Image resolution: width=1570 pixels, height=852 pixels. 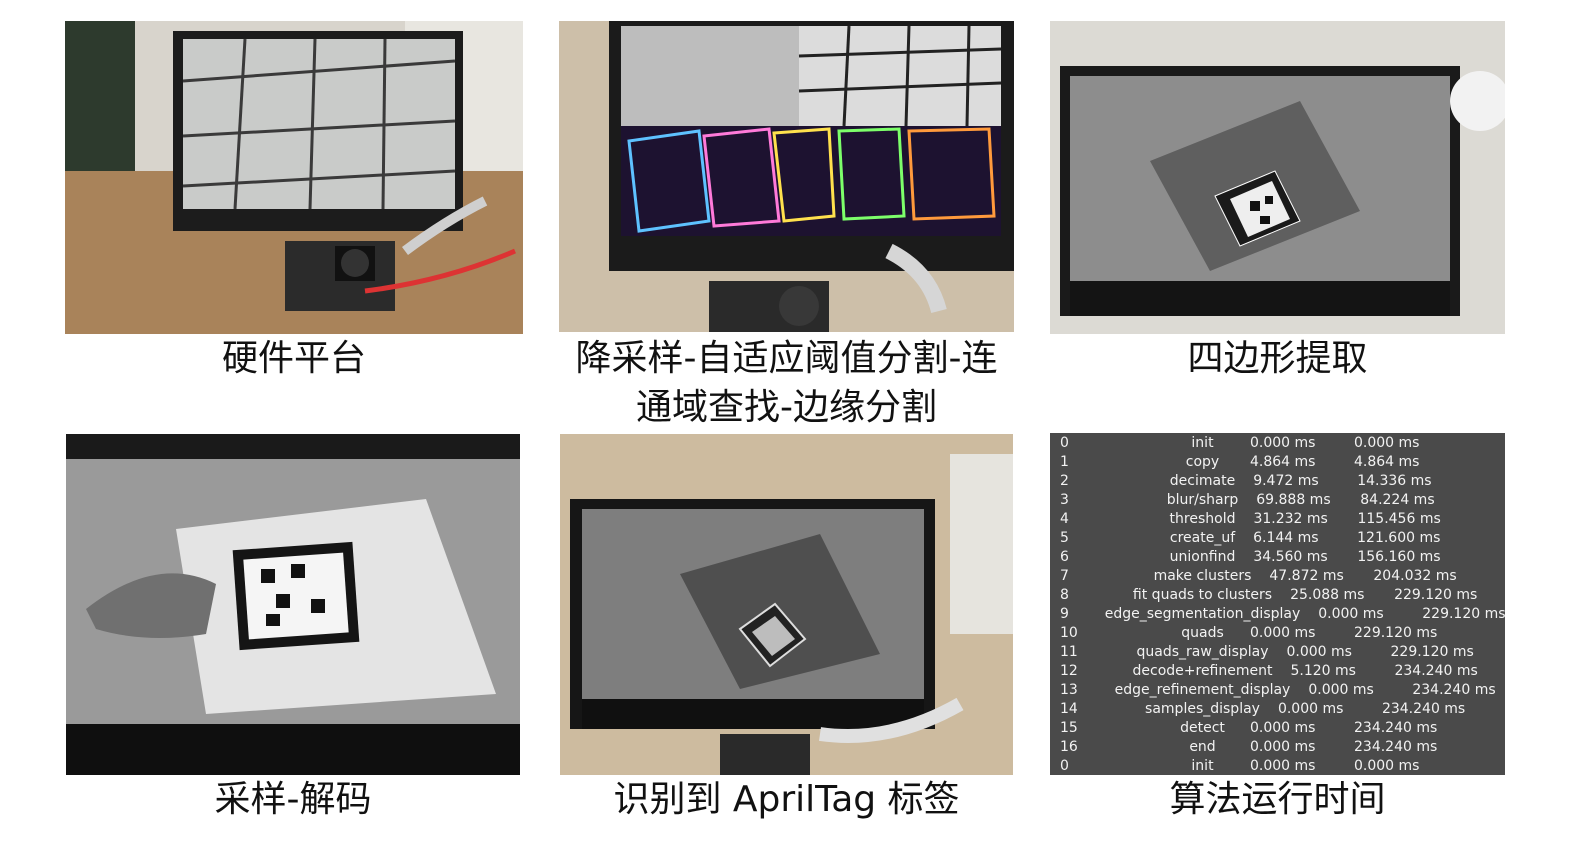 I want to click on timing-row: 16 end 0.000 ms 234.240 ms, so click(x=1277, y=747).